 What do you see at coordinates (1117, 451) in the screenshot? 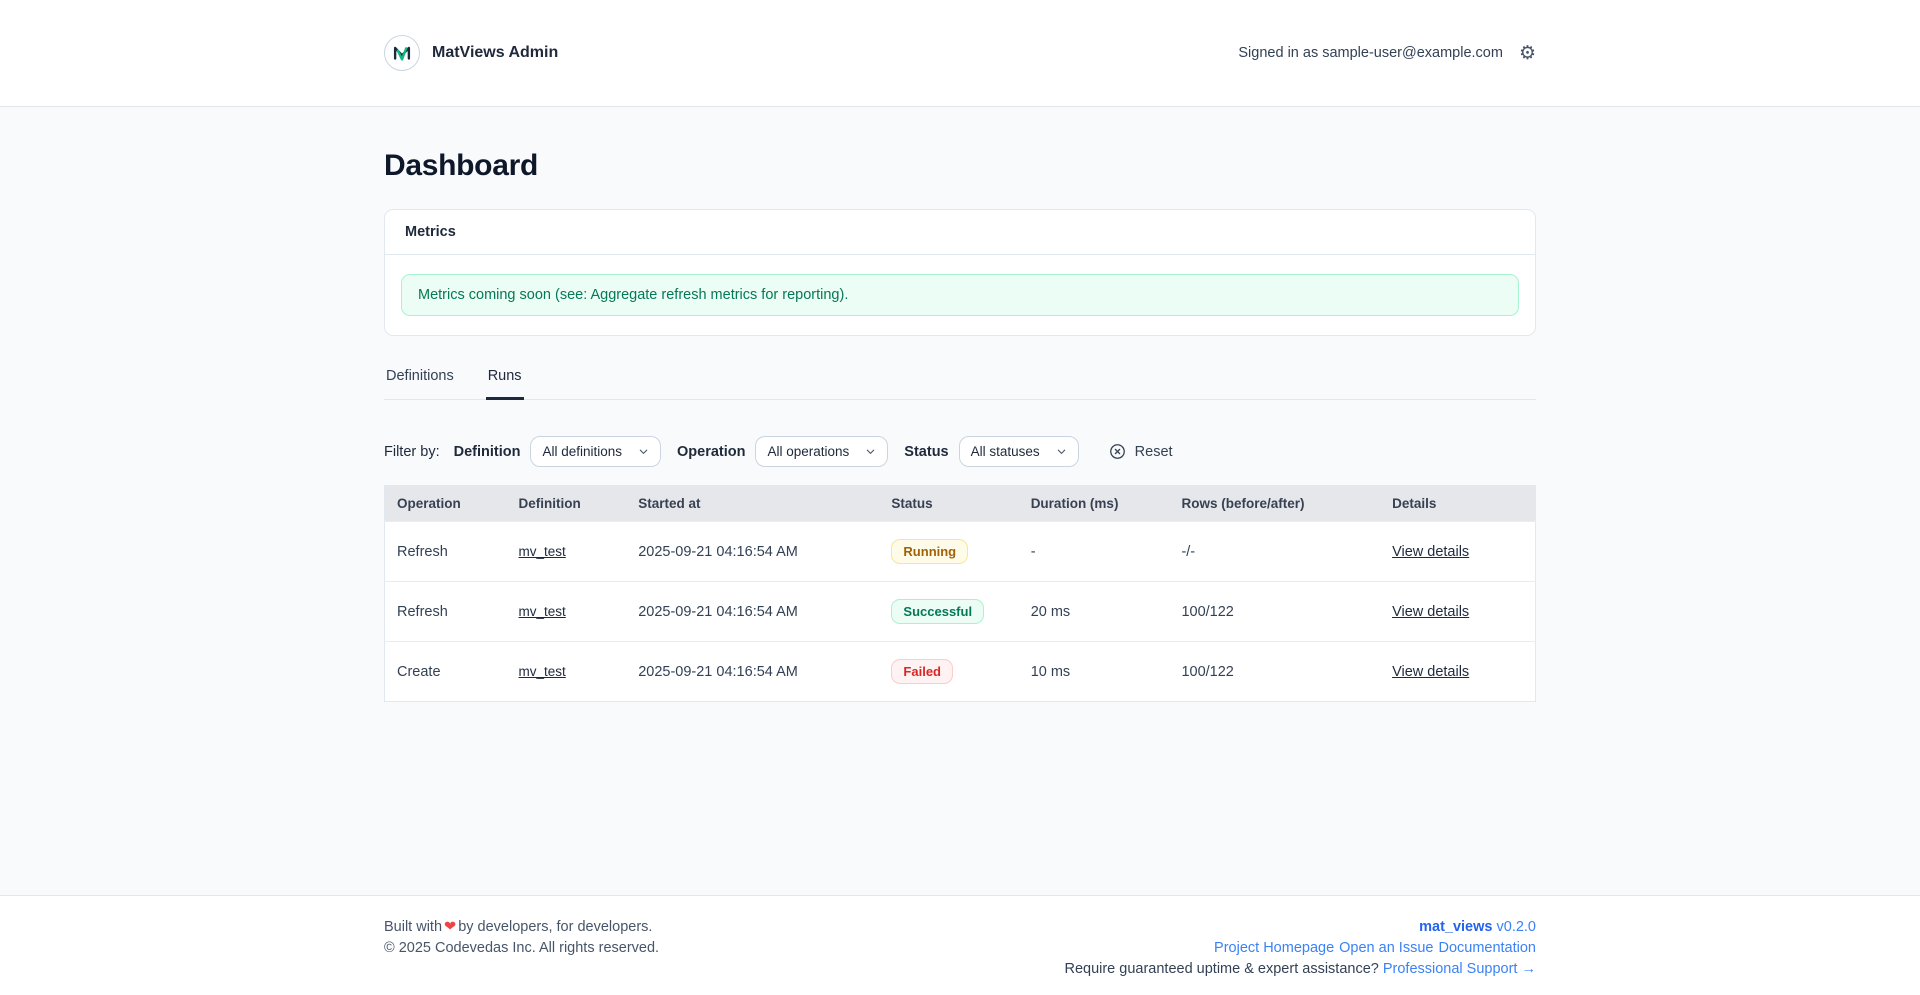
I see `circle-x-icon` at bounding box center [1117, 451].